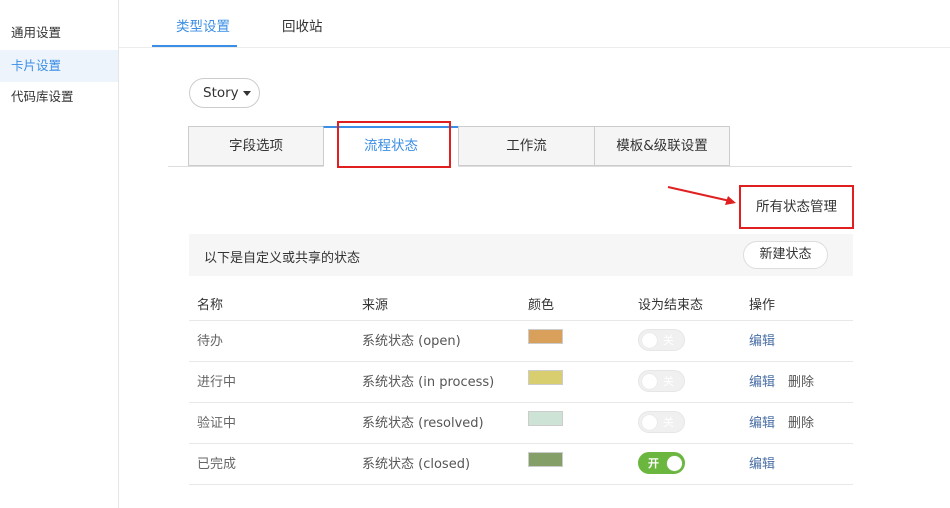 Image resolution: width=950 pixels, height=508 pixels. What do you see at coordinates (541, 305) in the screenshot?
I see `header-color: 颜色` at bounding box center [541, 305].